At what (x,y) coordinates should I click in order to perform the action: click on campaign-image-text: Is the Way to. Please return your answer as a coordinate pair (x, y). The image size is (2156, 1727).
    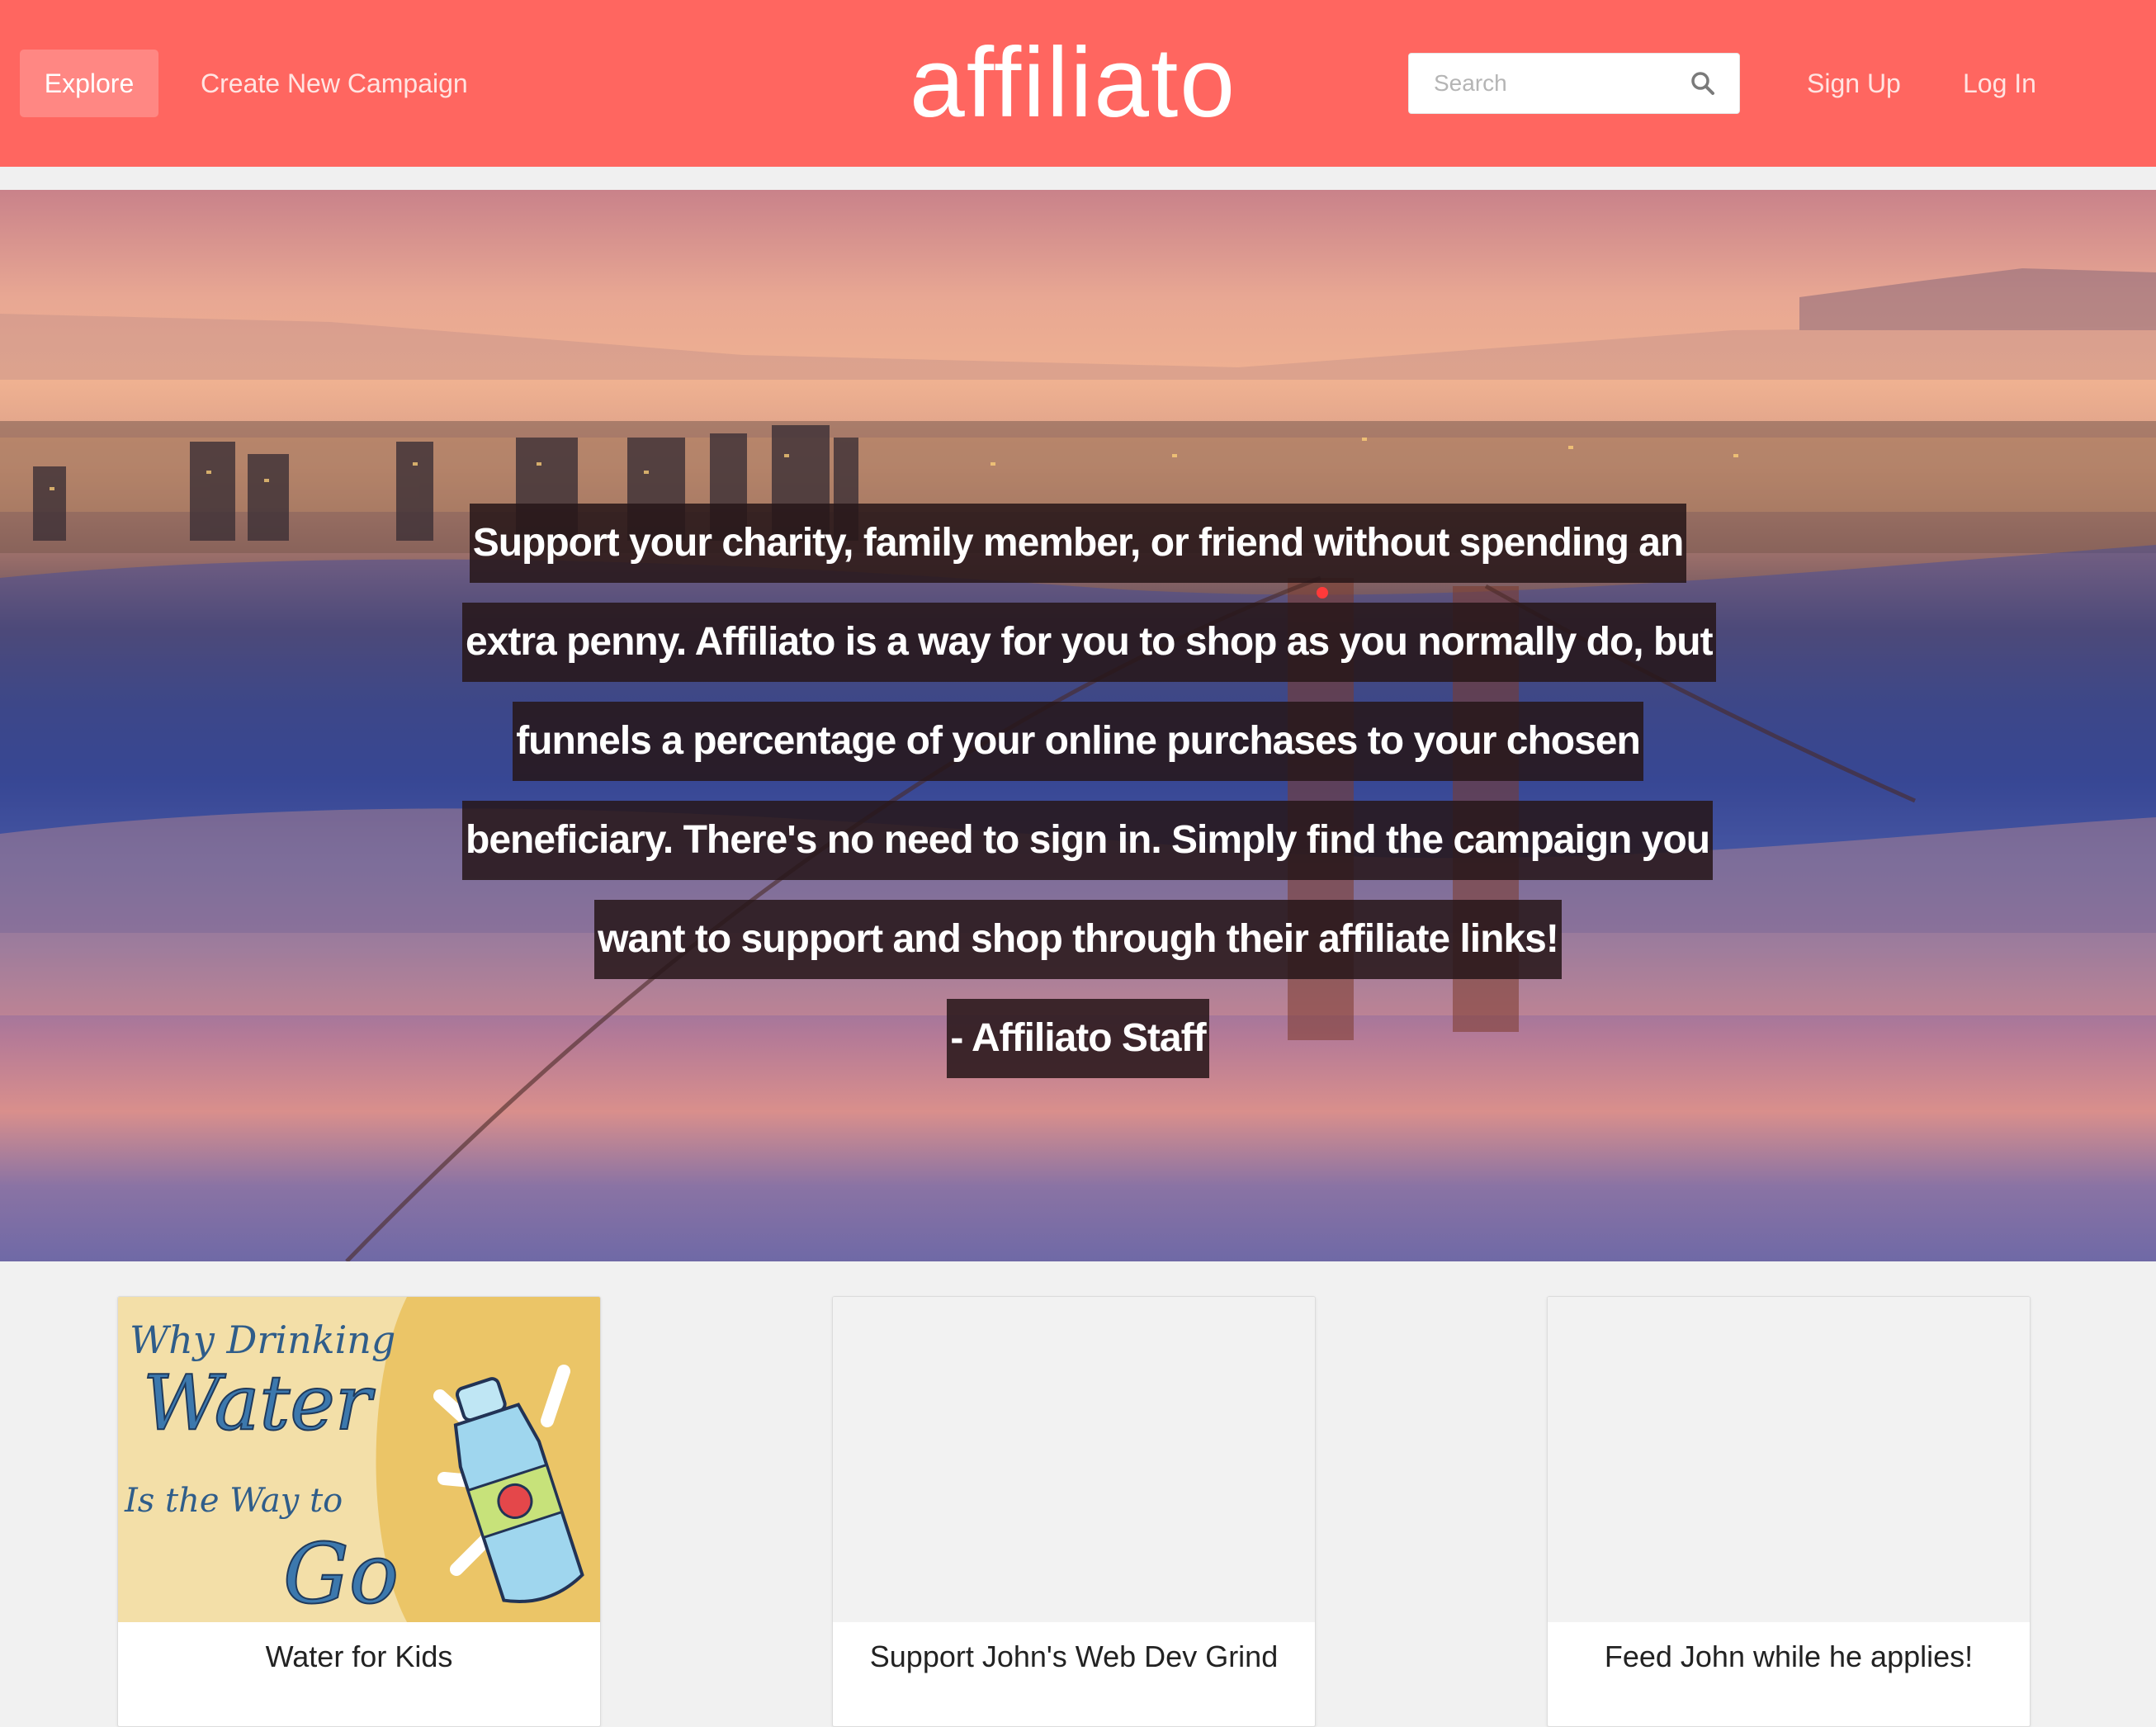
    Looking at the image, I should click on (233, 1501).